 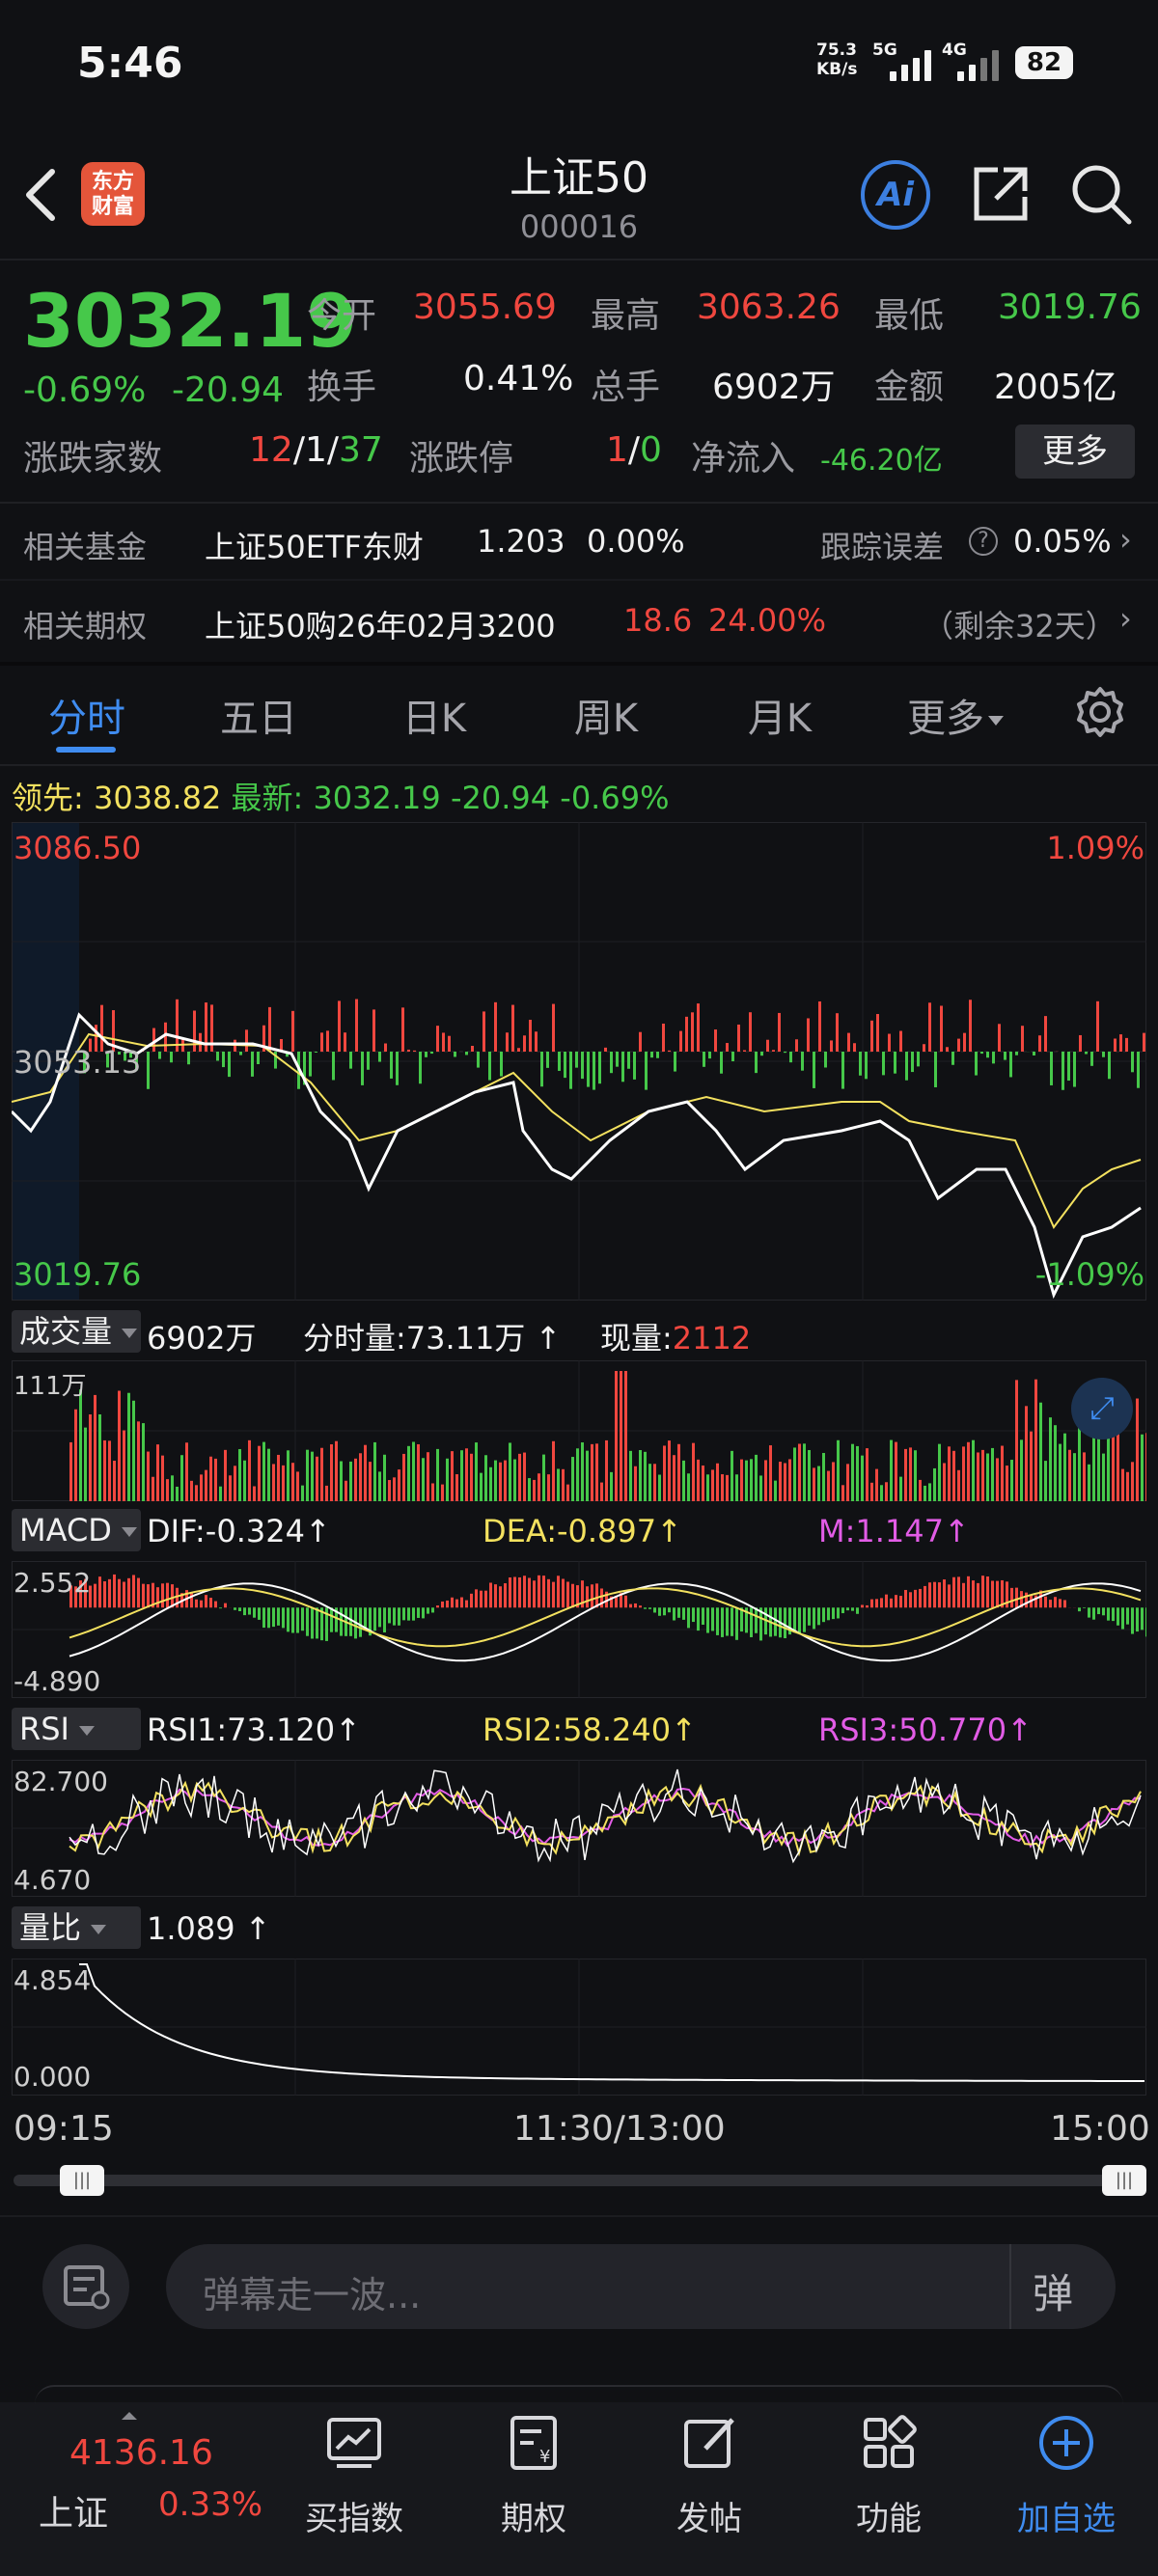 What do you see at coordinates (1095, 848) in the screenshot?
I see `axis-top-pct: 1.09%` at bounding box center [1095, 848].